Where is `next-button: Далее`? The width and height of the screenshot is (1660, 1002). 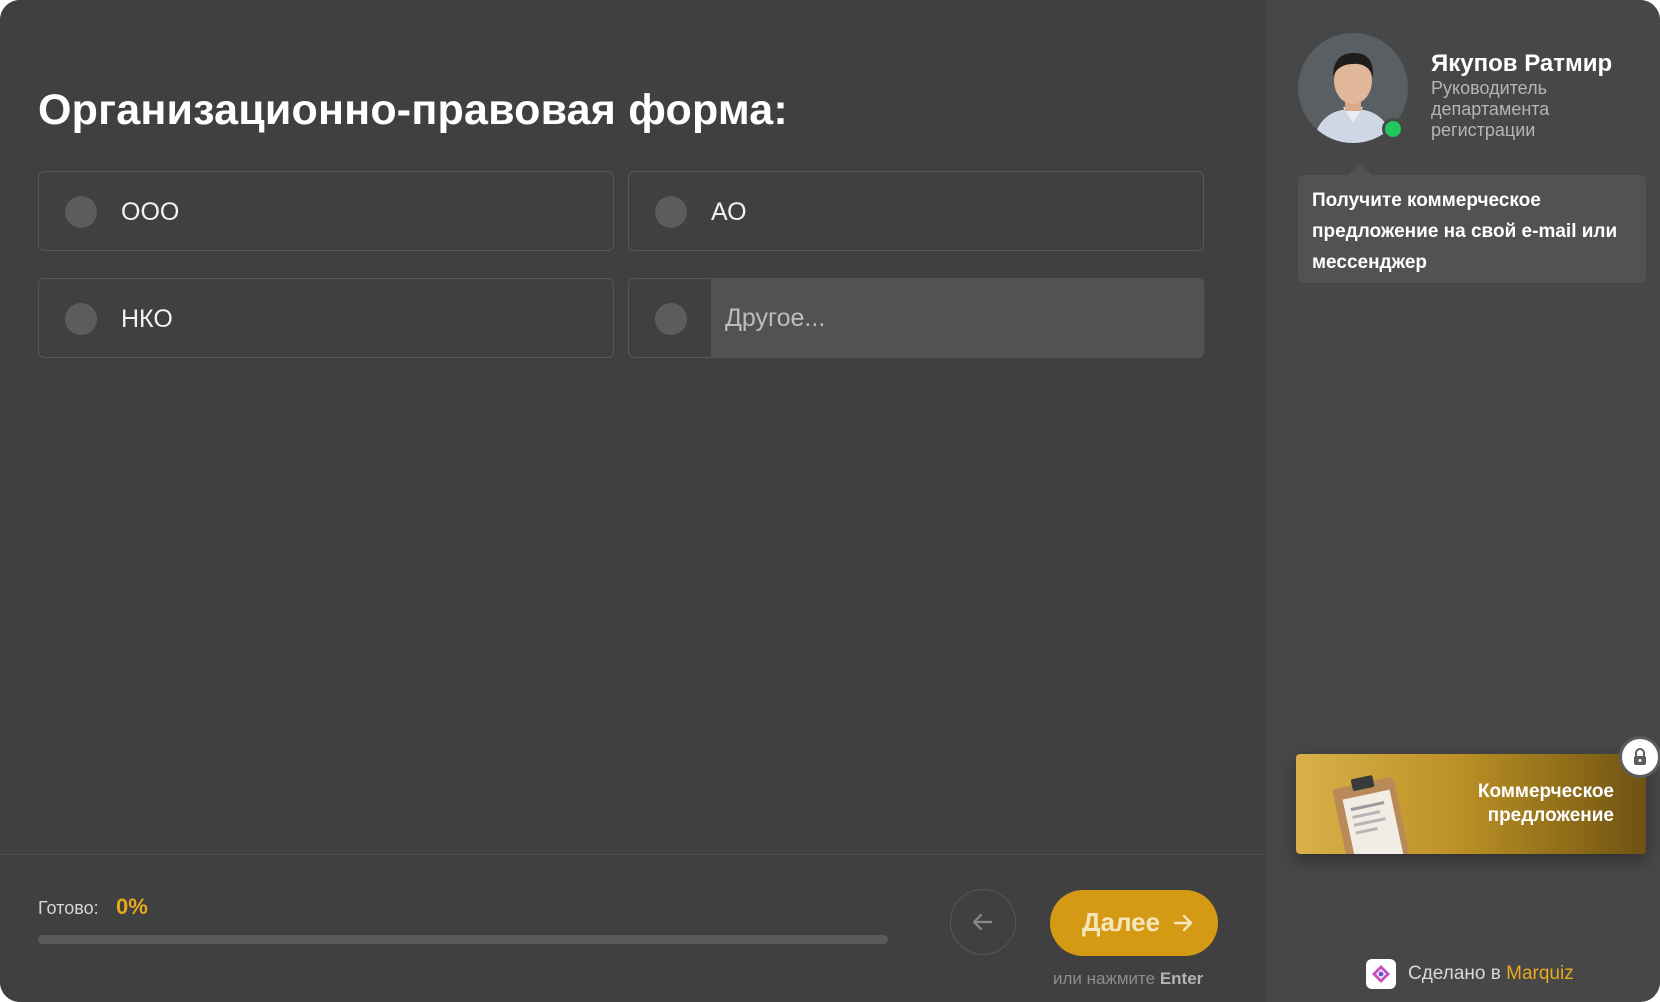
next-button: Далее is located at coordinates (1134, 923).